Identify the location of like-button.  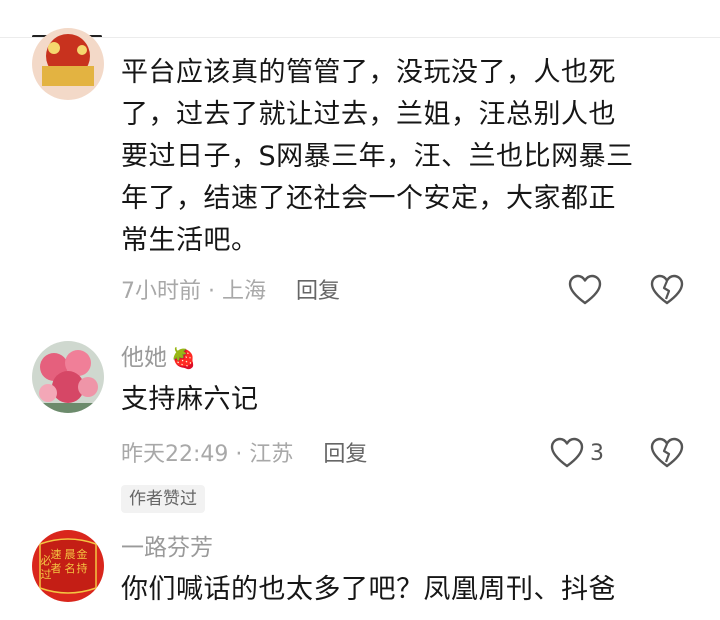
(585, 290).